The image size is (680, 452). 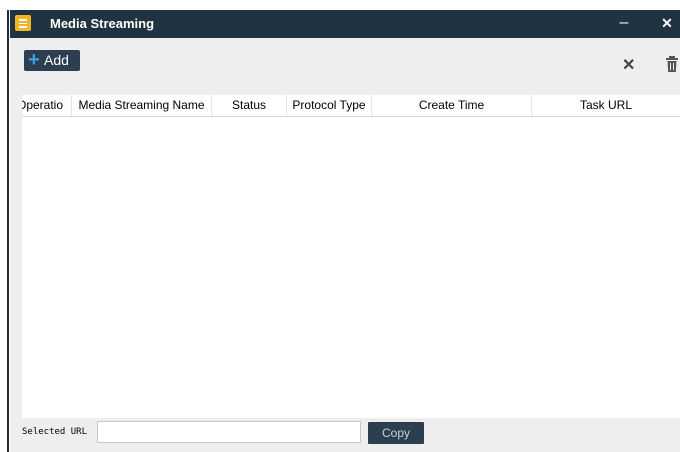 I want to click on add-button: + Add, so click(x=52, y=60).